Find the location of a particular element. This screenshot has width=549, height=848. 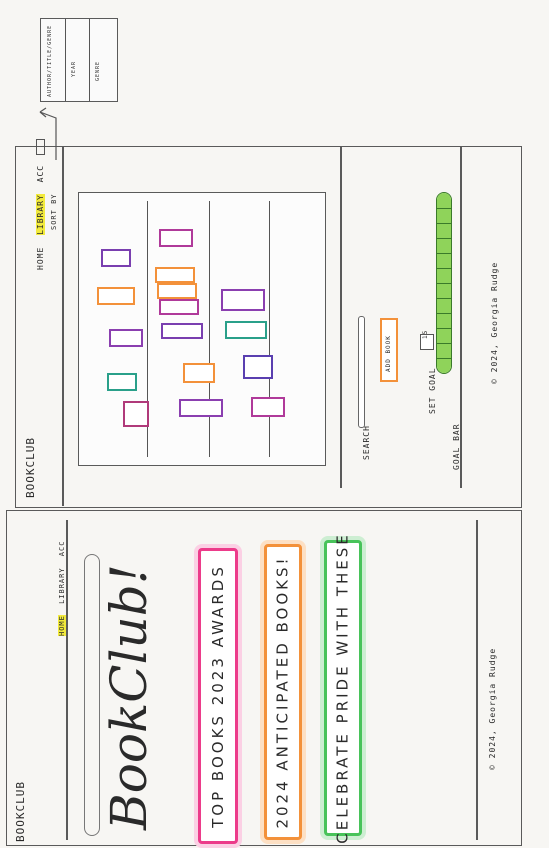

banner-label: 2024 ANTICIPATED BOOKS! is located at coordinates (283, 692).